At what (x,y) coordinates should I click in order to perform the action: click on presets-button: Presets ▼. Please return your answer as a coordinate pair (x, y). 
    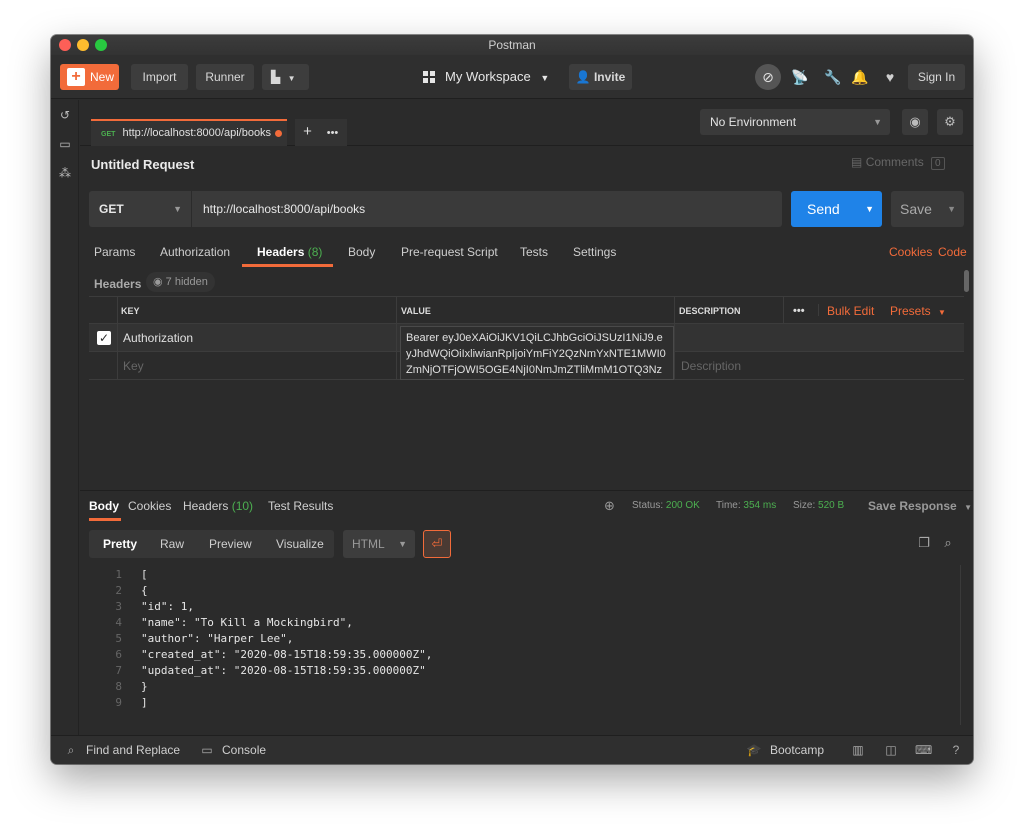
    Looking at the image, I should click on (918, 312).